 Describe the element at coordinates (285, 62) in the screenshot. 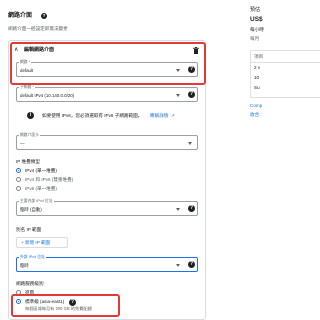

I see `divider` at that location.